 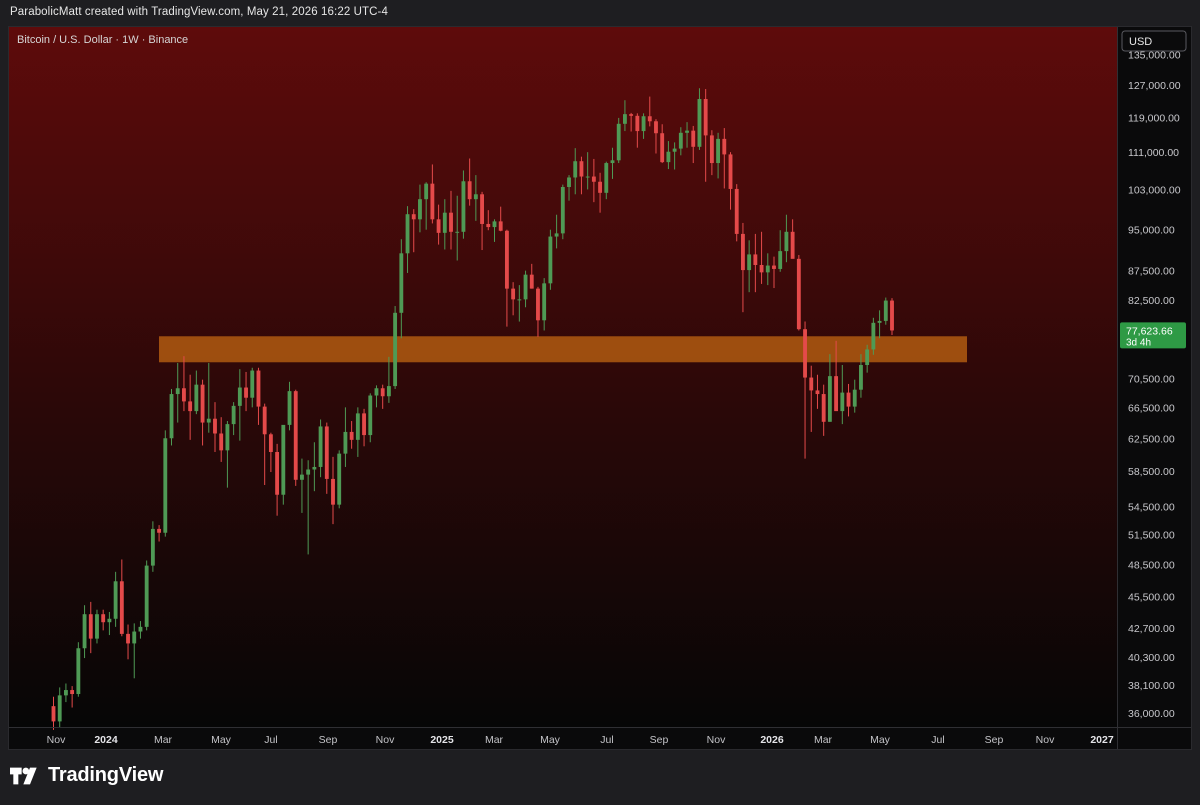 I want to click on y-tick-label: 87,500.00, so click(x=1151, y=272).